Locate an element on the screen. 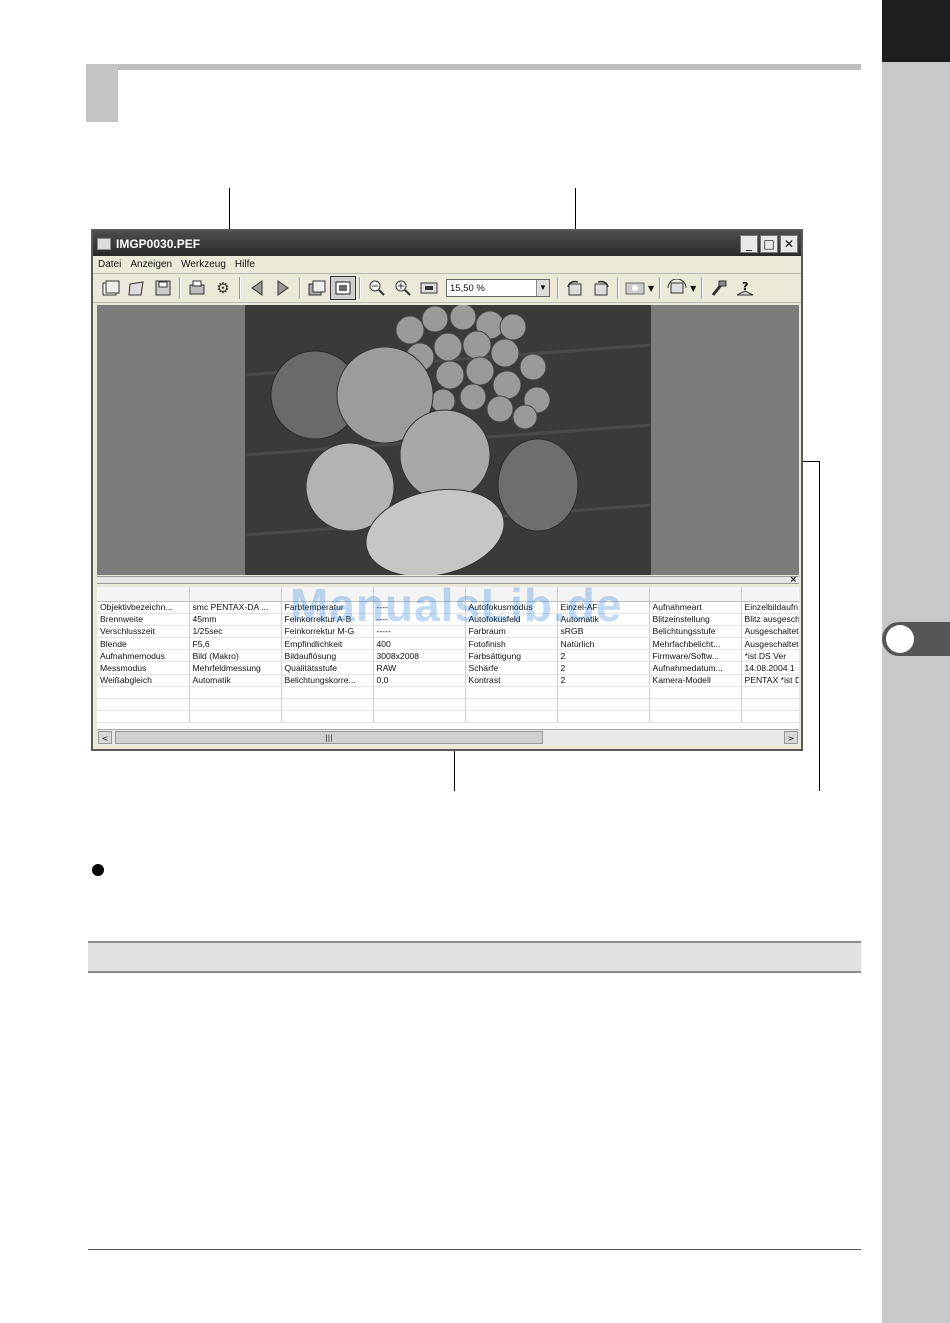  actual-size-icon is located at coordinates (429, 288).